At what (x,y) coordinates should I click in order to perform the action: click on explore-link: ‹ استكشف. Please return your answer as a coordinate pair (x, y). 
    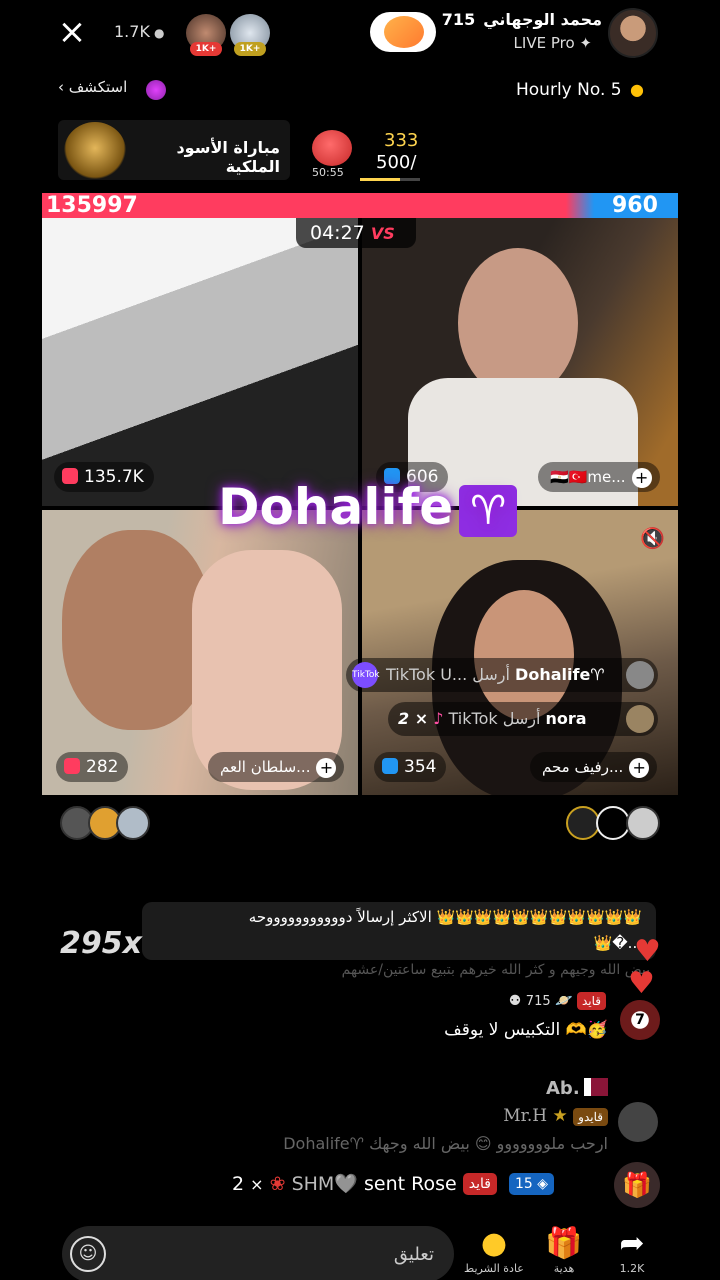
    Looking at the image, I should click on (92, 87).